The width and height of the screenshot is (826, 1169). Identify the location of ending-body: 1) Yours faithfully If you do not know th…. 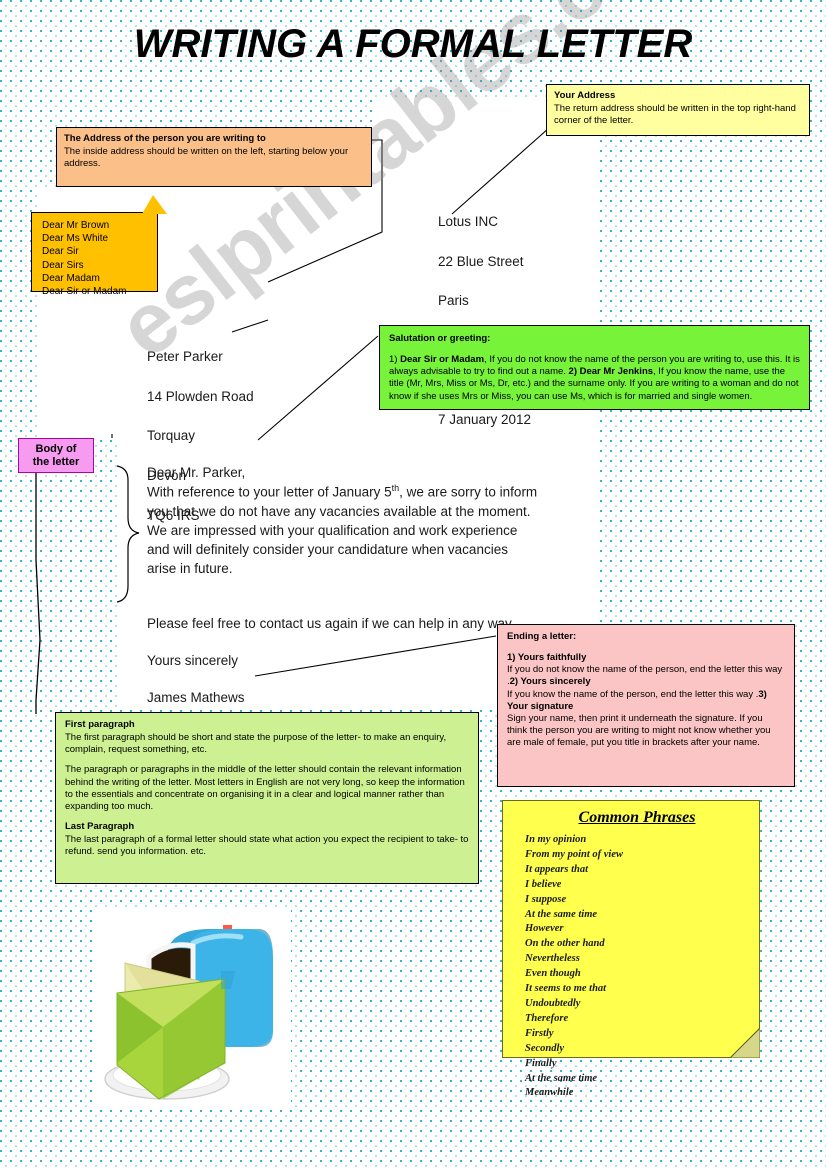
(646, 700).